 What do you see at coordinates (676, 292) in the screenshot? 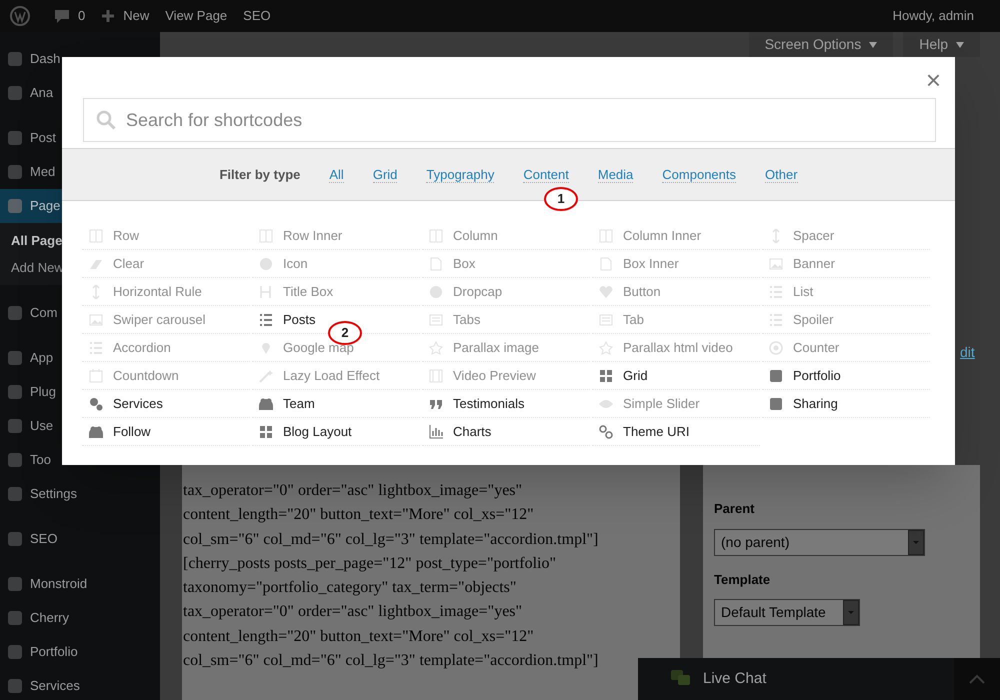
I see `shortcode-item: Button` at bounding box center [676, 292].